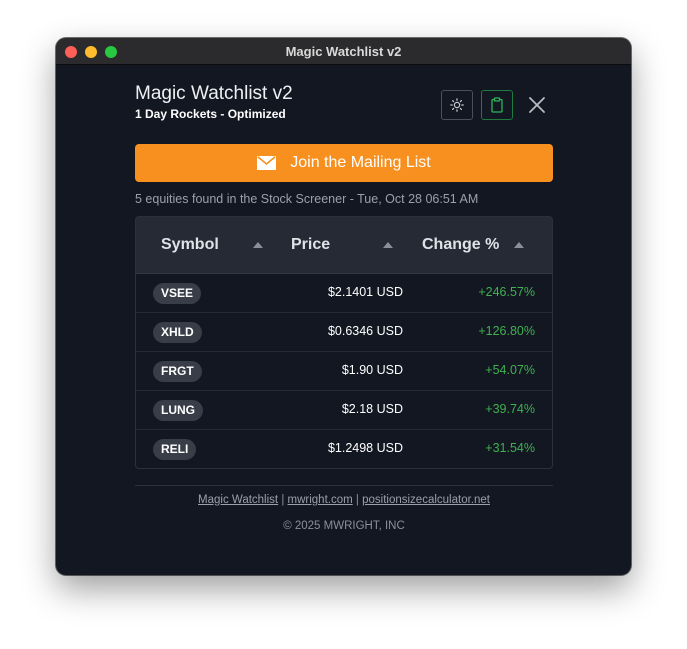 This screenshot has width=687, height=649. What do you see at coordinates (238, 500) in the screenshot?
I see `footer-link-magic-watchlist: Magic Watchlist` at bounding box center [238, 500].